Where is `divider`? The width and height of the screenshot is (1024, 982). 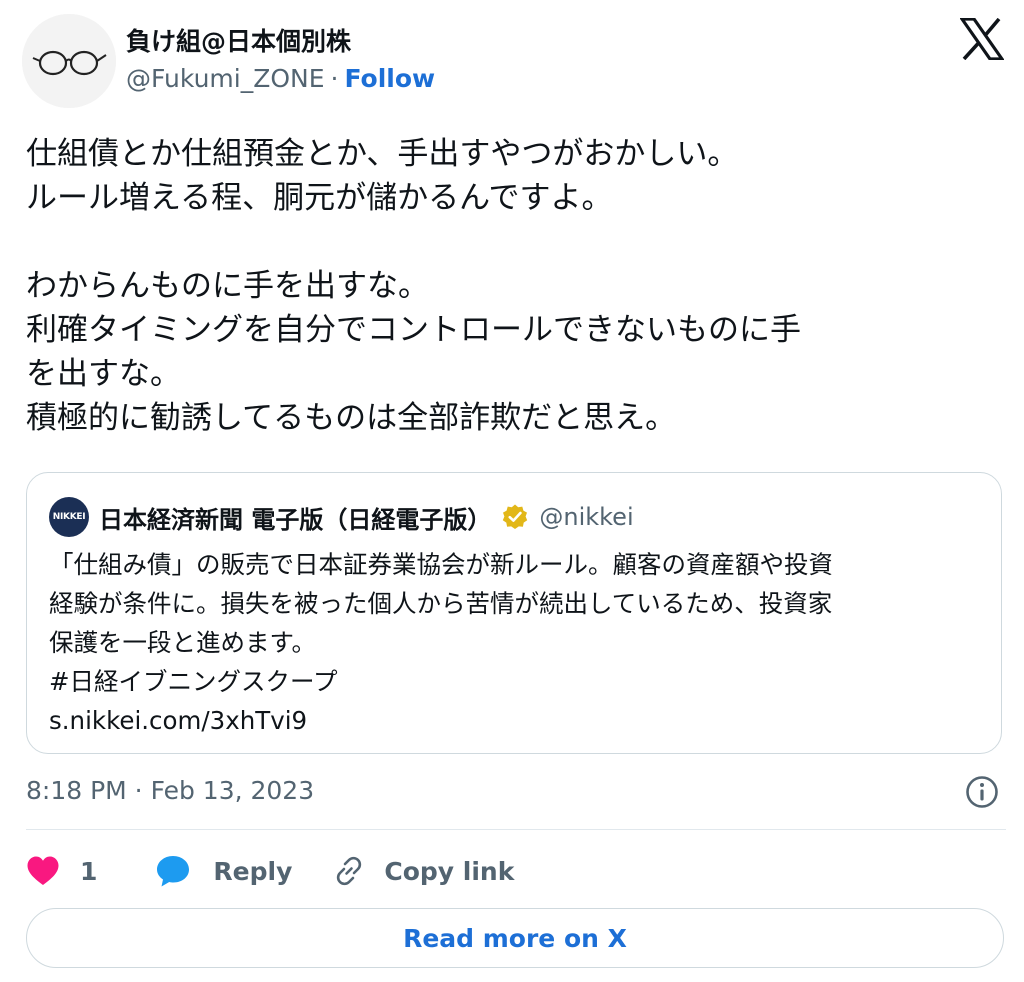 divider is located at coordinates (516, 829).